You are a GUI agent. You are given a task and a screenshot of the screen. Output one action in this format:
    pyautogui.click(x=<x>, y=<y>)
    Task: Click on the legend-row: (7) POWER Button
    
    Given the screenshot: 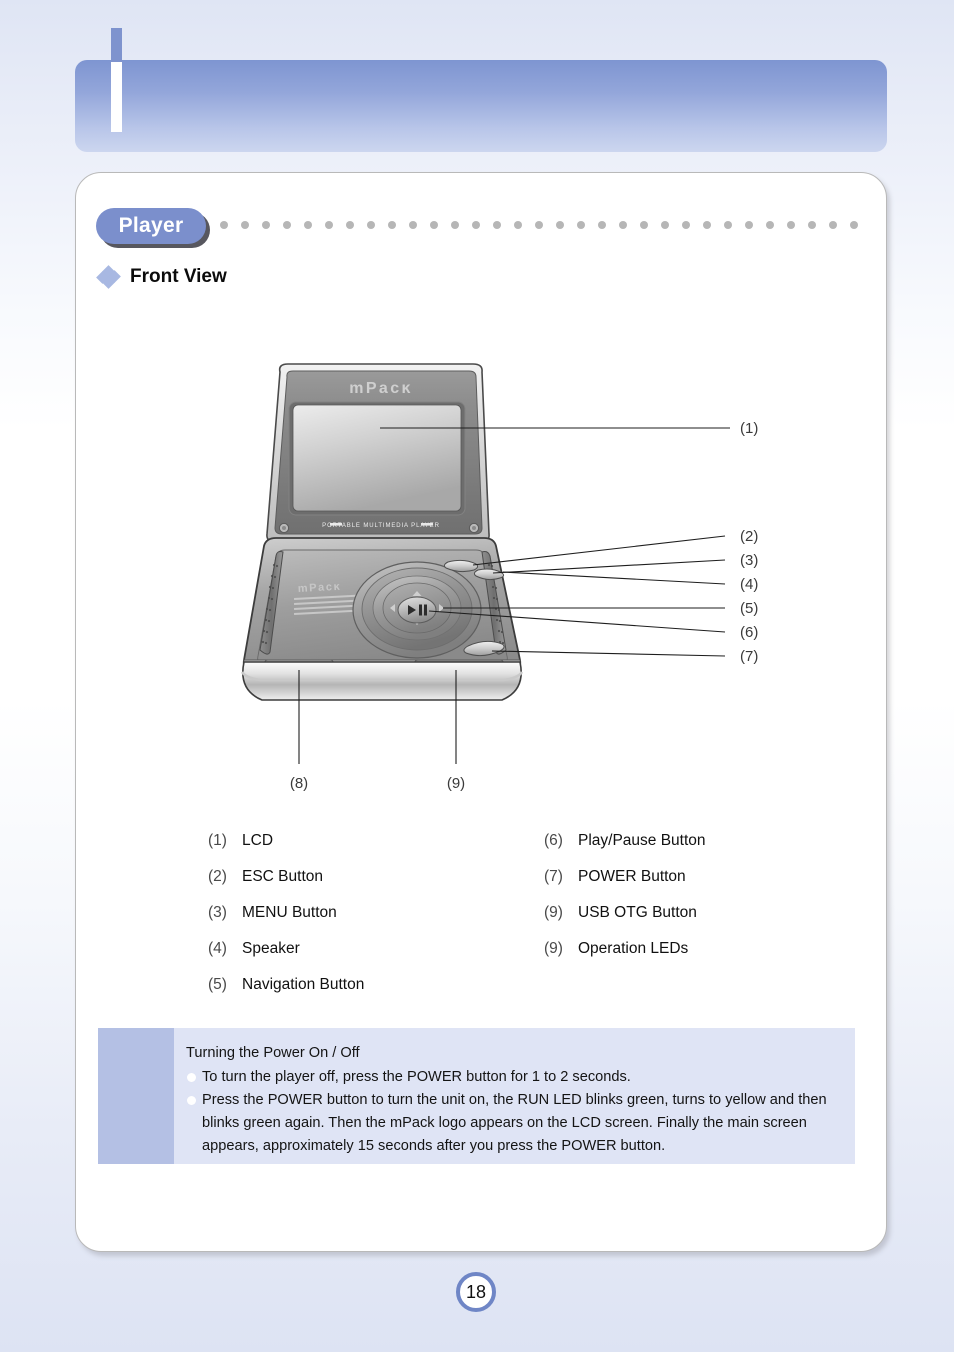 What is the action you would take?
    pyautogui.click(x=625, y=886)
    